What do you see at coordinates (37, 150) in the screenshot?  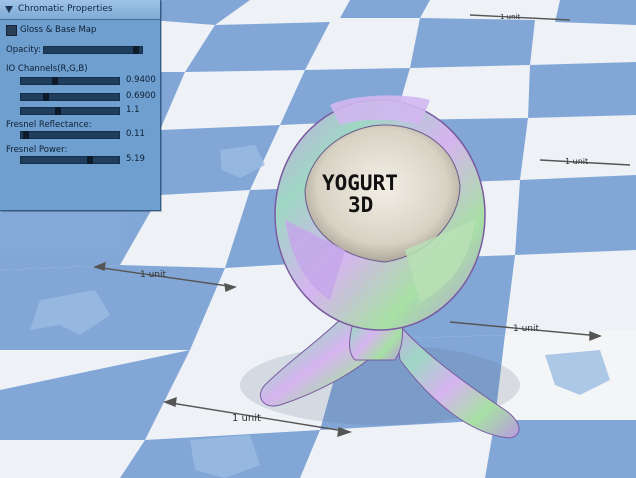 I see `fresnel-power-label: Fresnel Power:` at bounding box center [37, 150].